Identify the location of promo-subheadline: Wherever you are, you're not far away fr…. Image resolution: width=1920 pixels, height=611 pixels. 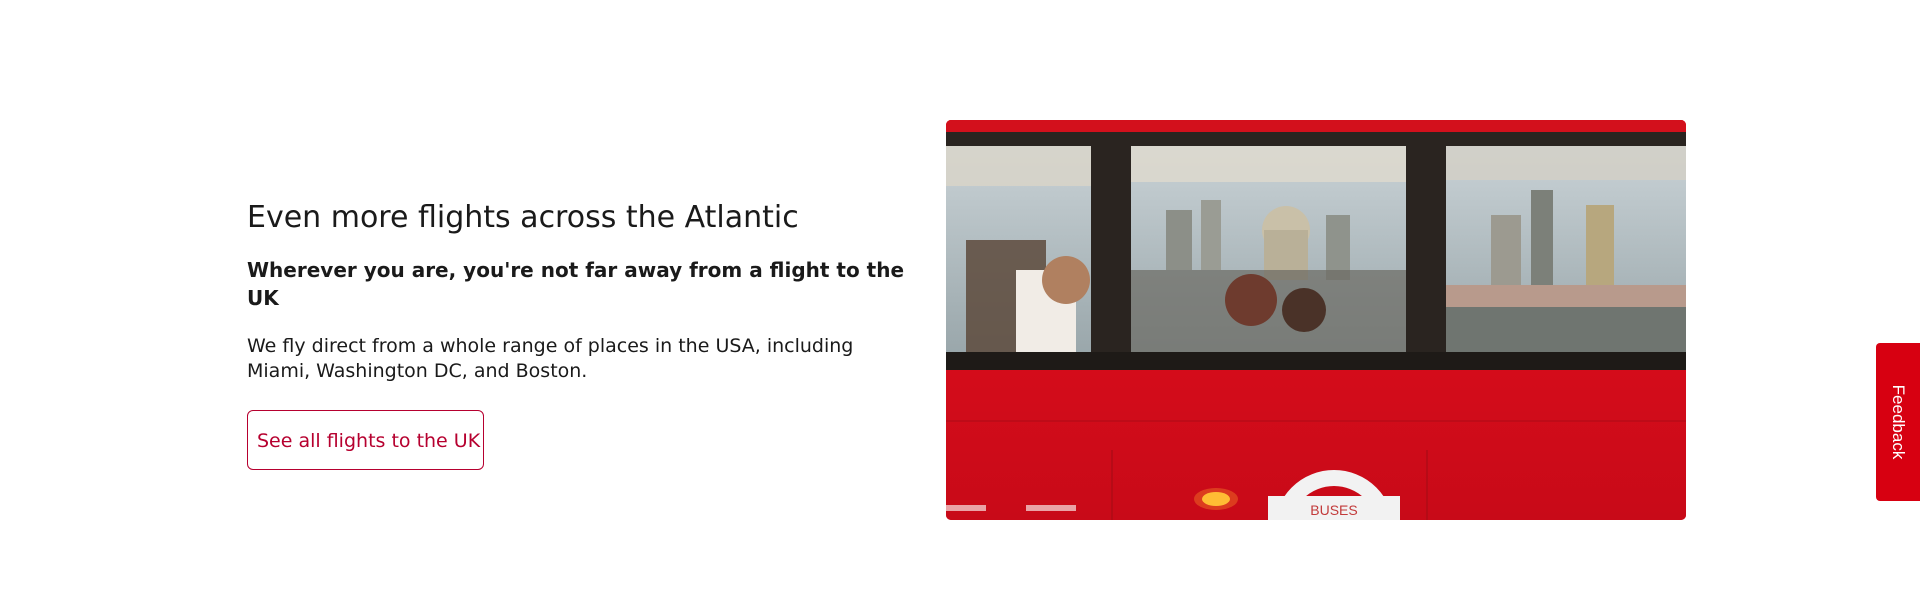
(576, 284).